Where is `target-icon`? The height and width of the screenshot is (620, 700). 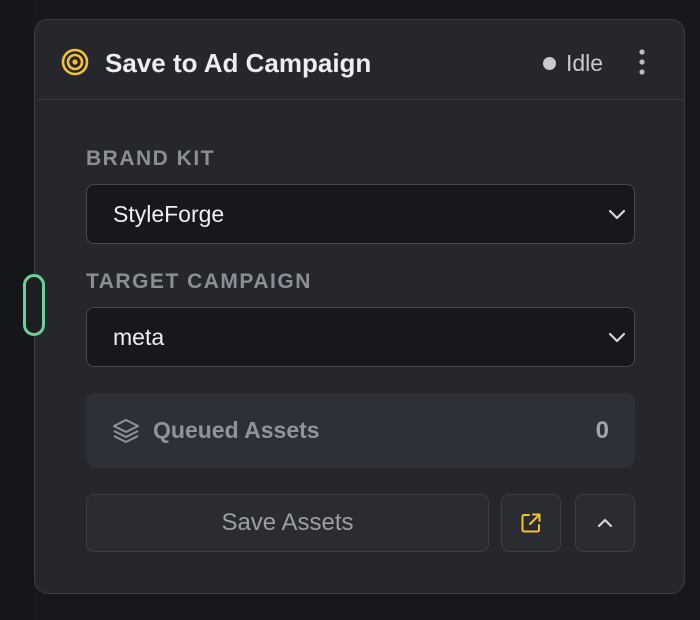
target-icon is located at coordinates (75, 62).